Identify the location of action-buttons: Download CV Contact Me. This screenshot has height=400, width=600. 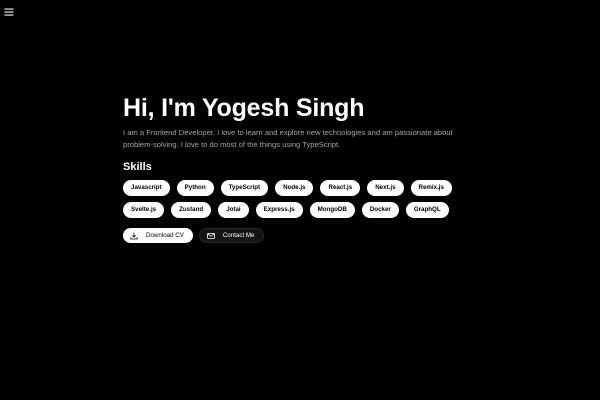
(303, 235).